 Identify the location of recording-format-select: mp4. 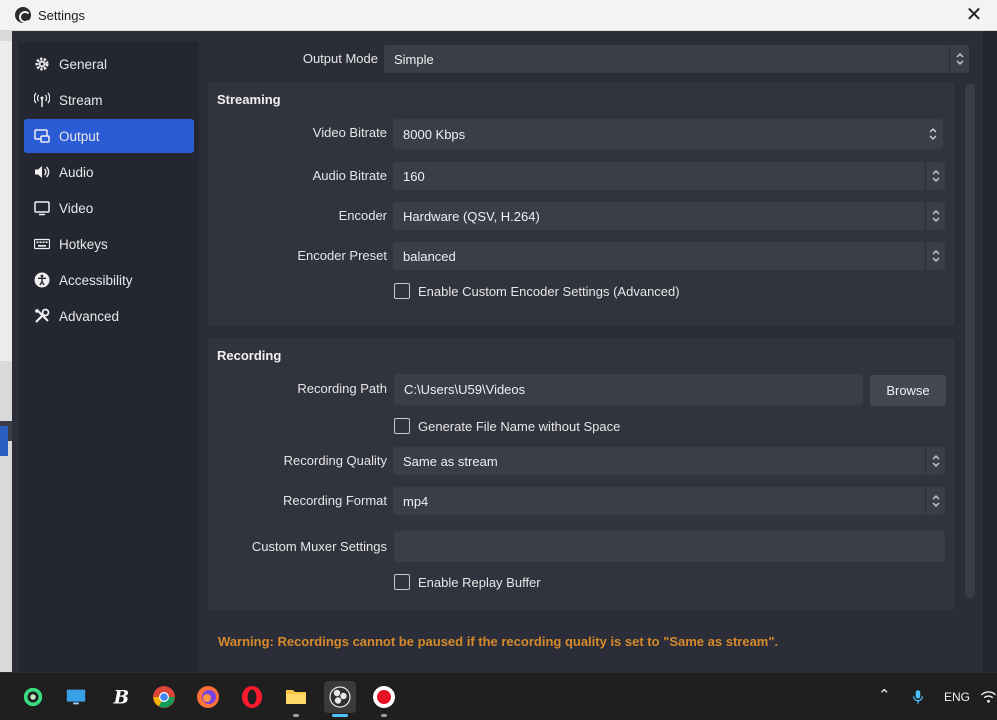
(669, 501).